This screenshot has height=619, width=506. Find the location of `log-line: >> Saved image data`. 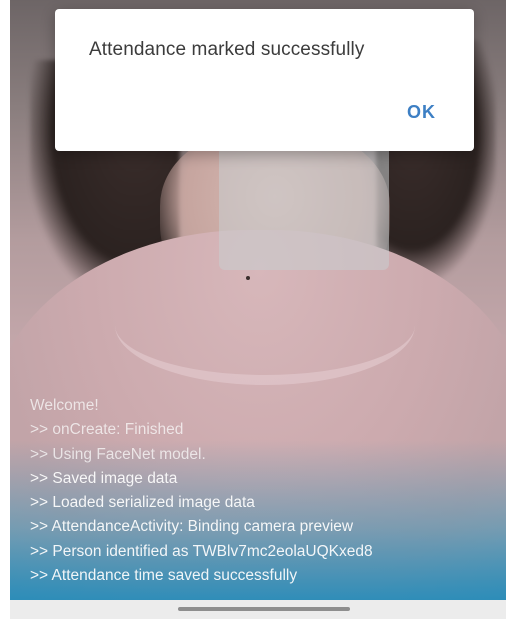

log-line: >> Saved image data is located at coordinates (104, 478).